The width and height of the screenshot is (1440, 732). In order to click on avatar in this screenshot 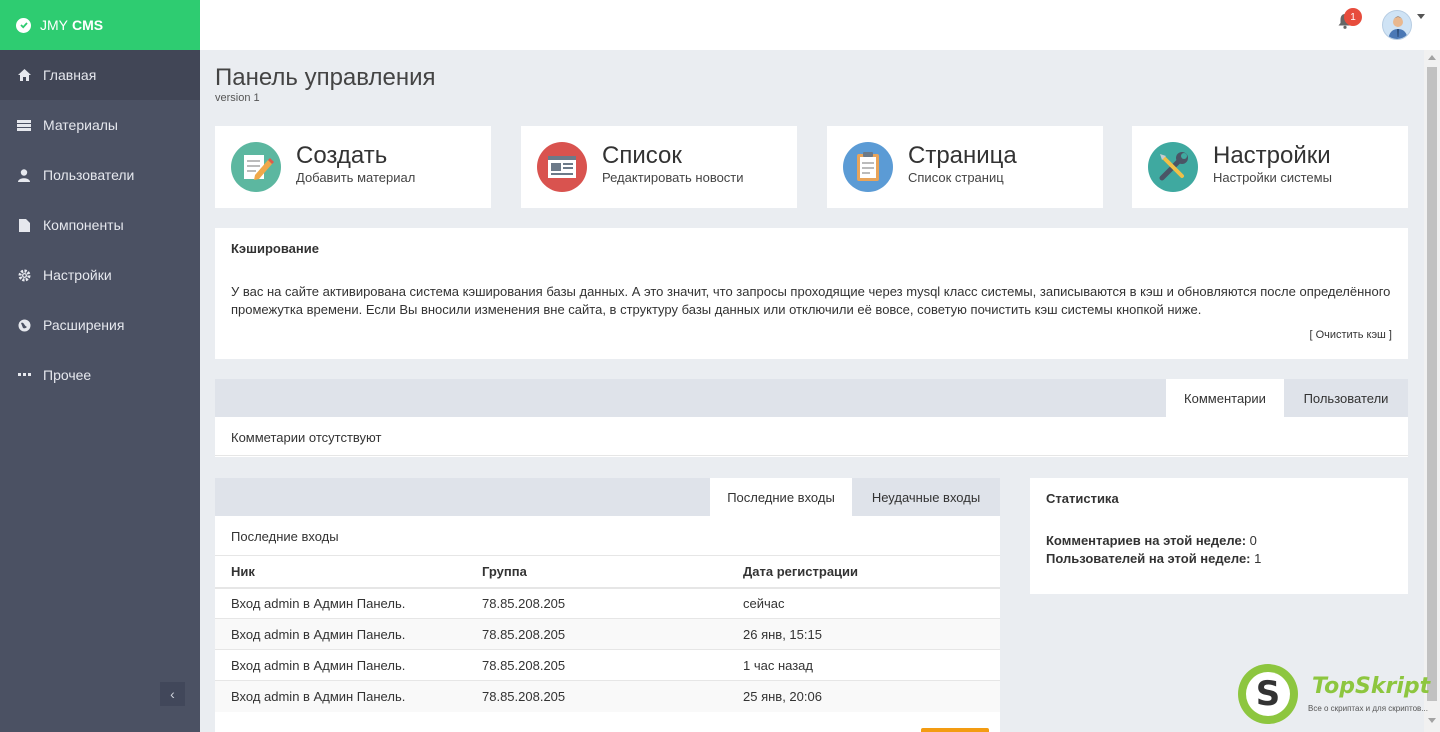, I will do `click(1397, 25)`.